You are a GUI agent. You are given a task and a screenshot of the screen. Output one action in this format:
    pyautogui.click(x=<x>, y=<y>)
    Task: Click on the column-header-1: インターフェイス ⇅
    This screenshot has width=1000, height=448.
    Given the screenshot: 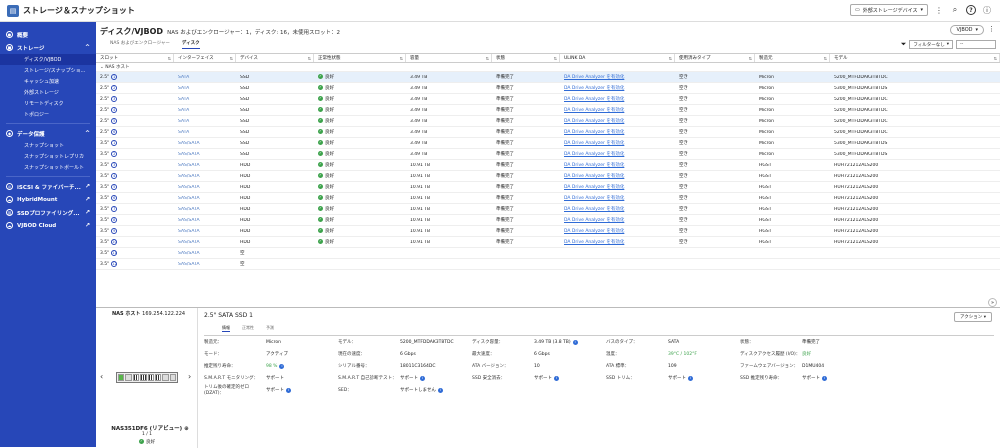 What is the action you would take?
    pyautogui.click(x=205, y=58)
    